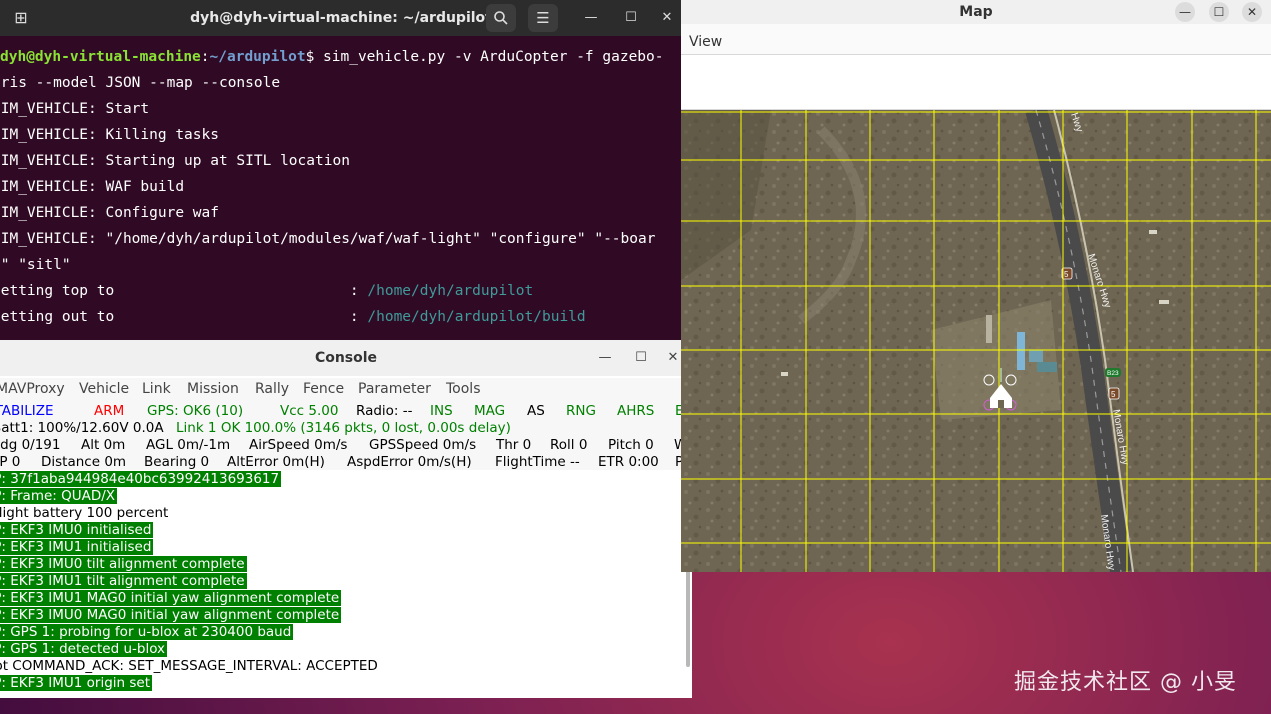 The image size is (1271, 714). Describe the element at coordinates (309, 411) in the screenshot. I see `status-vcc: Vcc 5.00` at that location.